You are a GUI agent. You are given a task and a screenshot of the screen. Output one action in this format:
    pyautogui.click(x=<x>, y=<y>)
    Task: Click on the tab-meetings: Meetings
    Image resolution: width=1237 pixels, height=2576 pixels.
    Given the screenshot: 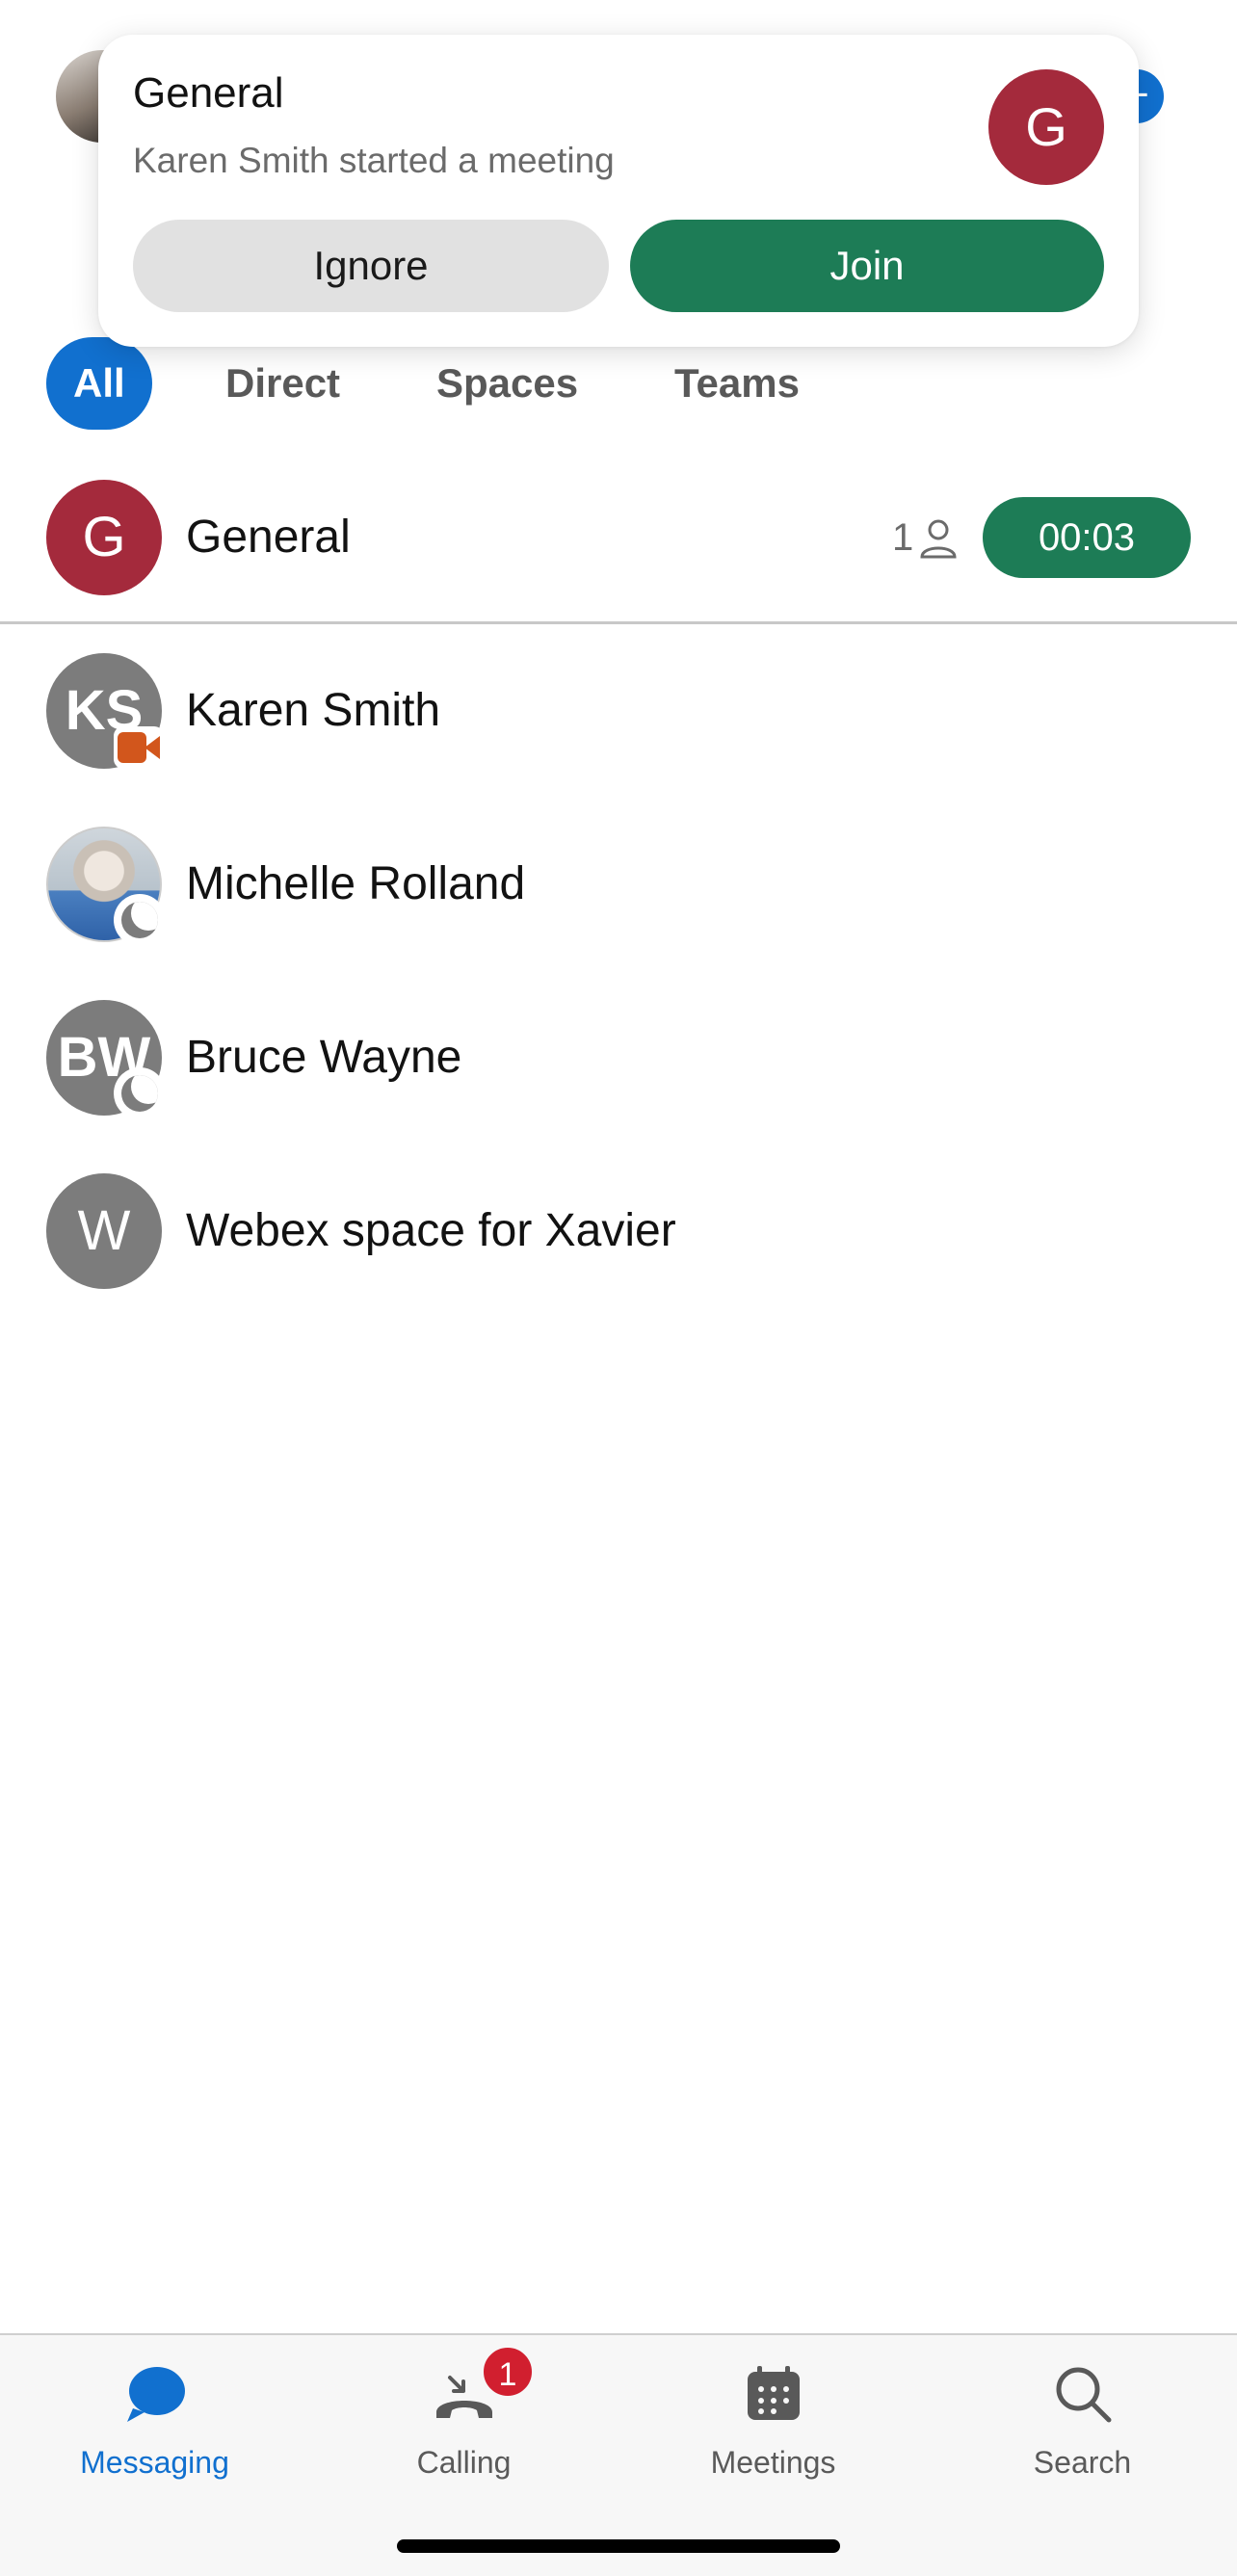 What is the action you would take?
    pyautogui.click(x=773, y=2422)
    